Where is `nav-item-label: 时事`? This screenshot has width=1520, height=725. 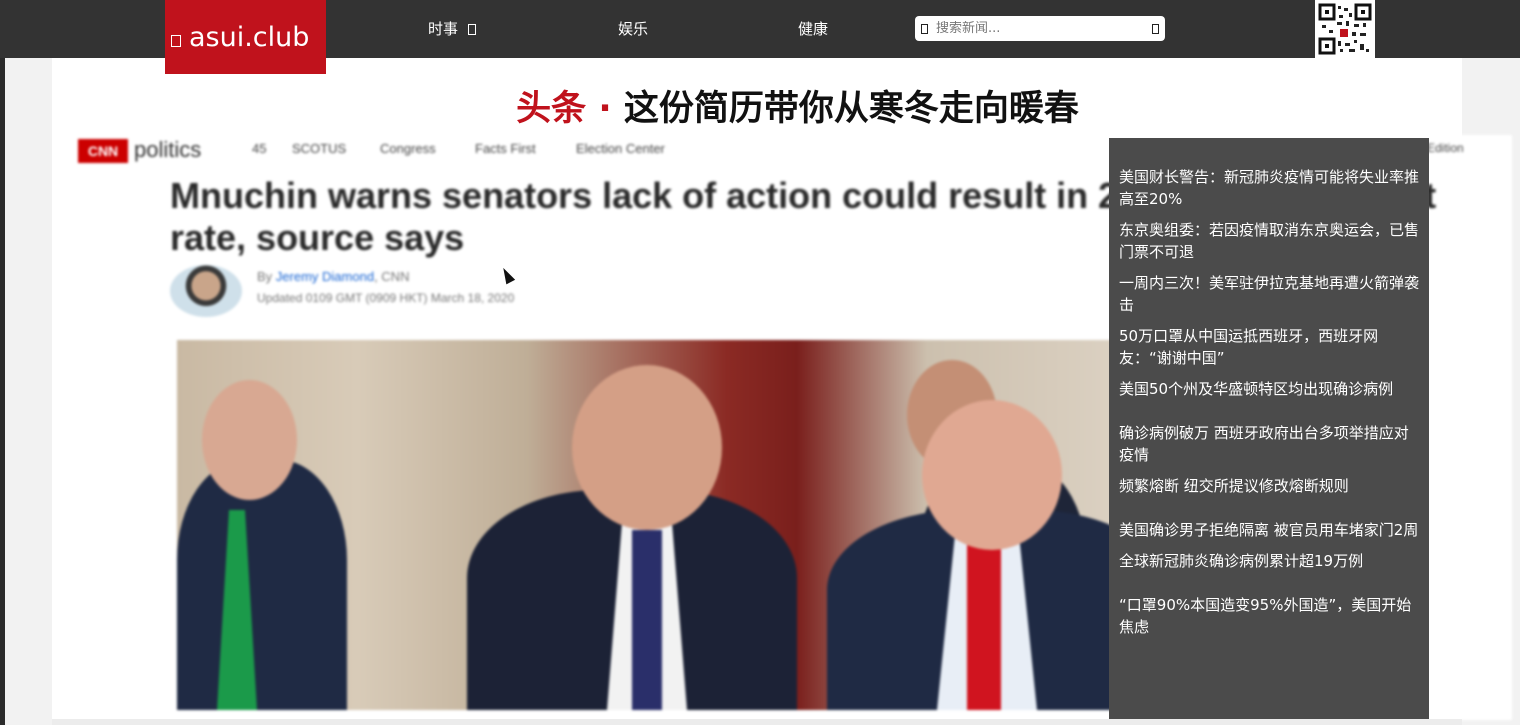 nav-item-label: 时事 is located at coordinates (443, 29).